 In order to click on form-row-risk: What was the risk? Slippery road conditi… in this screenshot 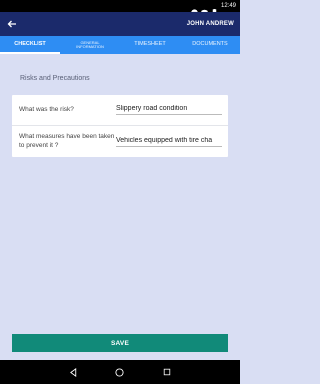, I will do `click(120, 110)`.